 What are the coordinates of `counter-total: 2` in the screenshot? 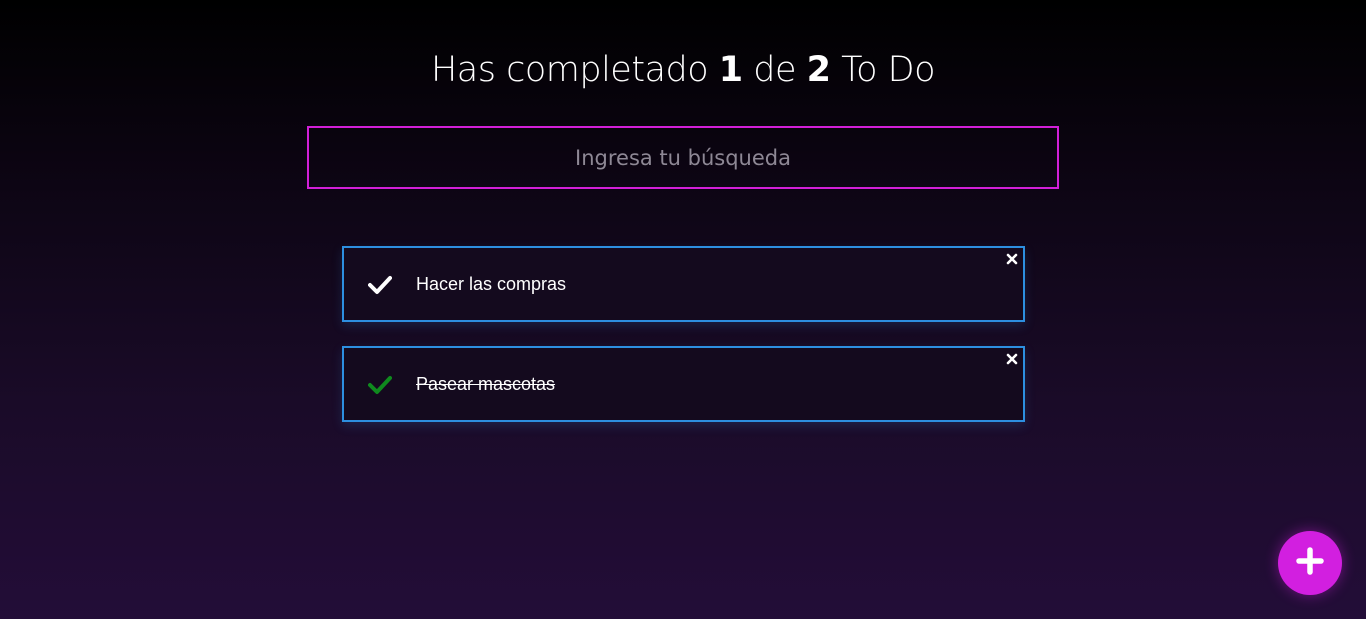 It's located at (818, 70).